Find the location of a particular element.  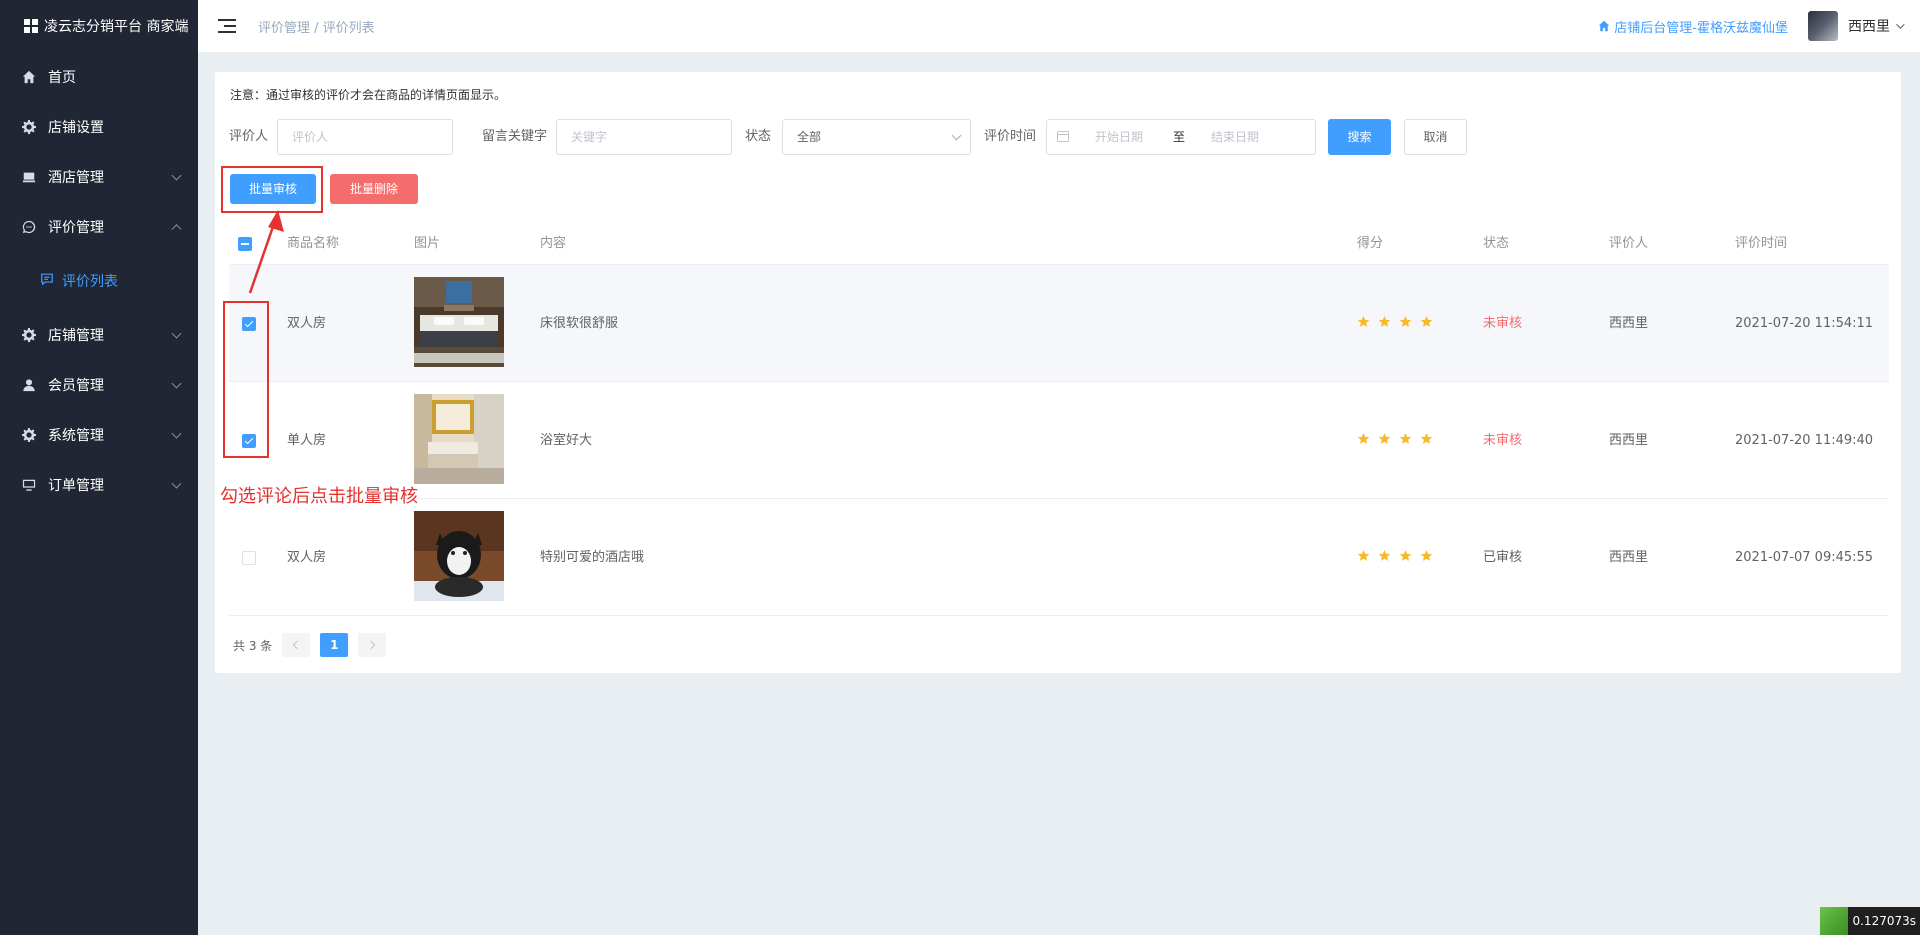

sidebar-item-members: 会员管理 is located at coordinates (99, 385).